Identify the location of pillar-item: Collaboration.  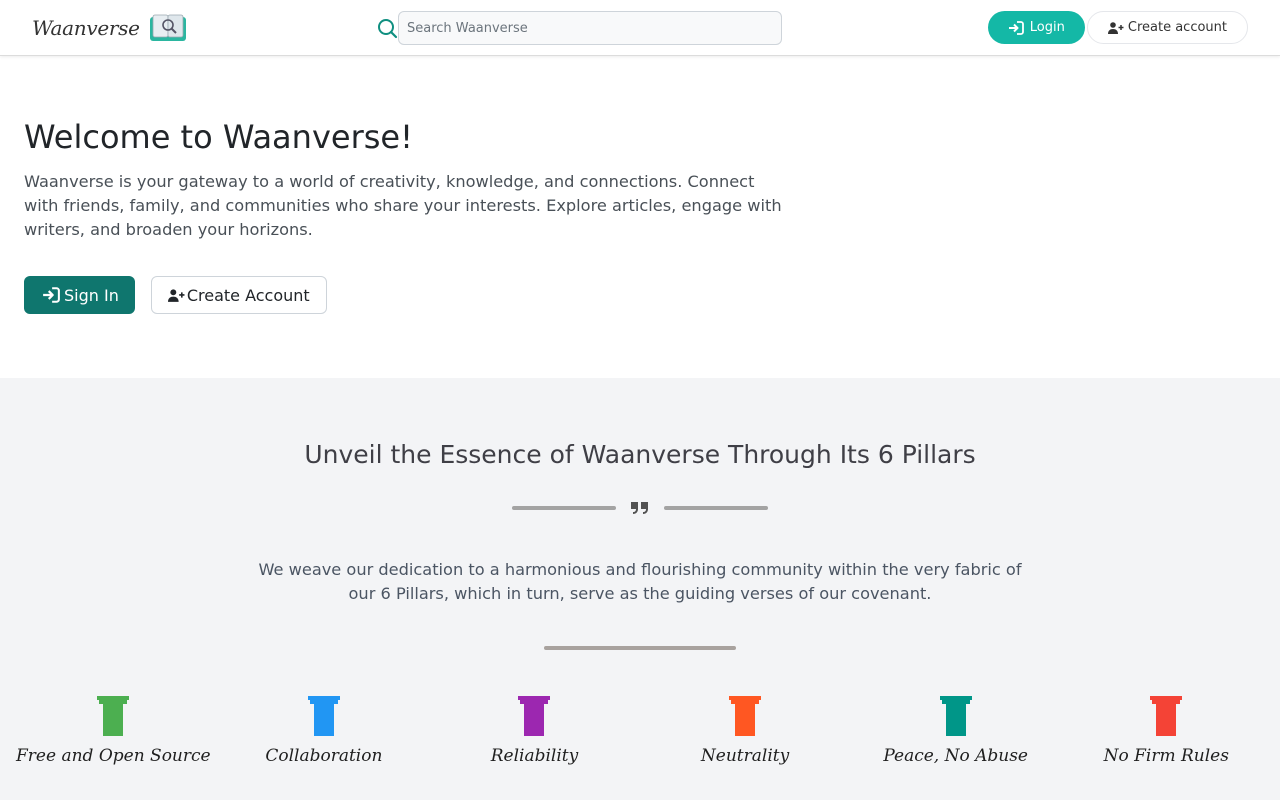
(324, 731).